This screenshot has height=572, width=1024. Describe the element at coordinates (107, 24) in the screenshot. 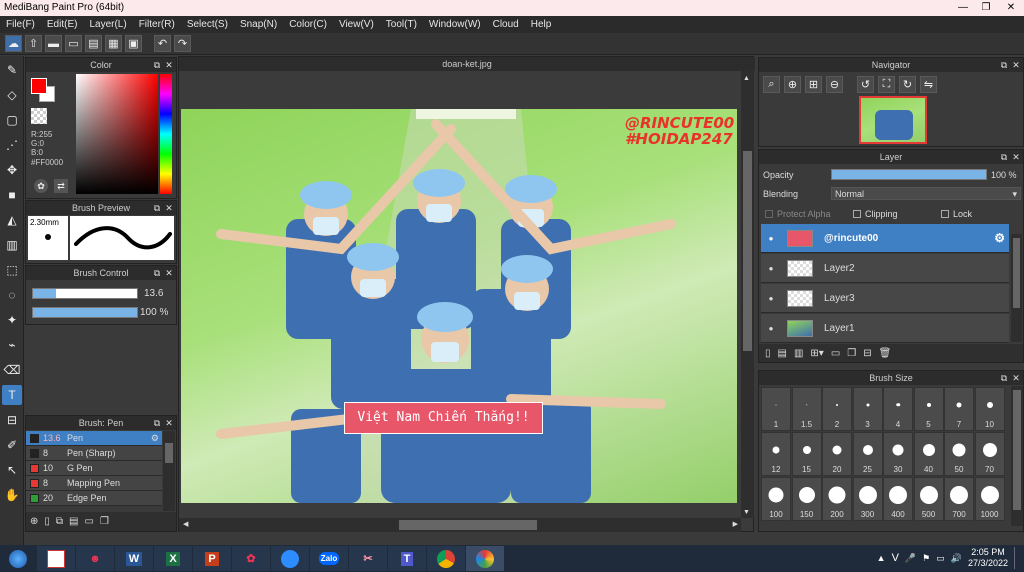

I see `menu-layer: Layer(L)` at that location.